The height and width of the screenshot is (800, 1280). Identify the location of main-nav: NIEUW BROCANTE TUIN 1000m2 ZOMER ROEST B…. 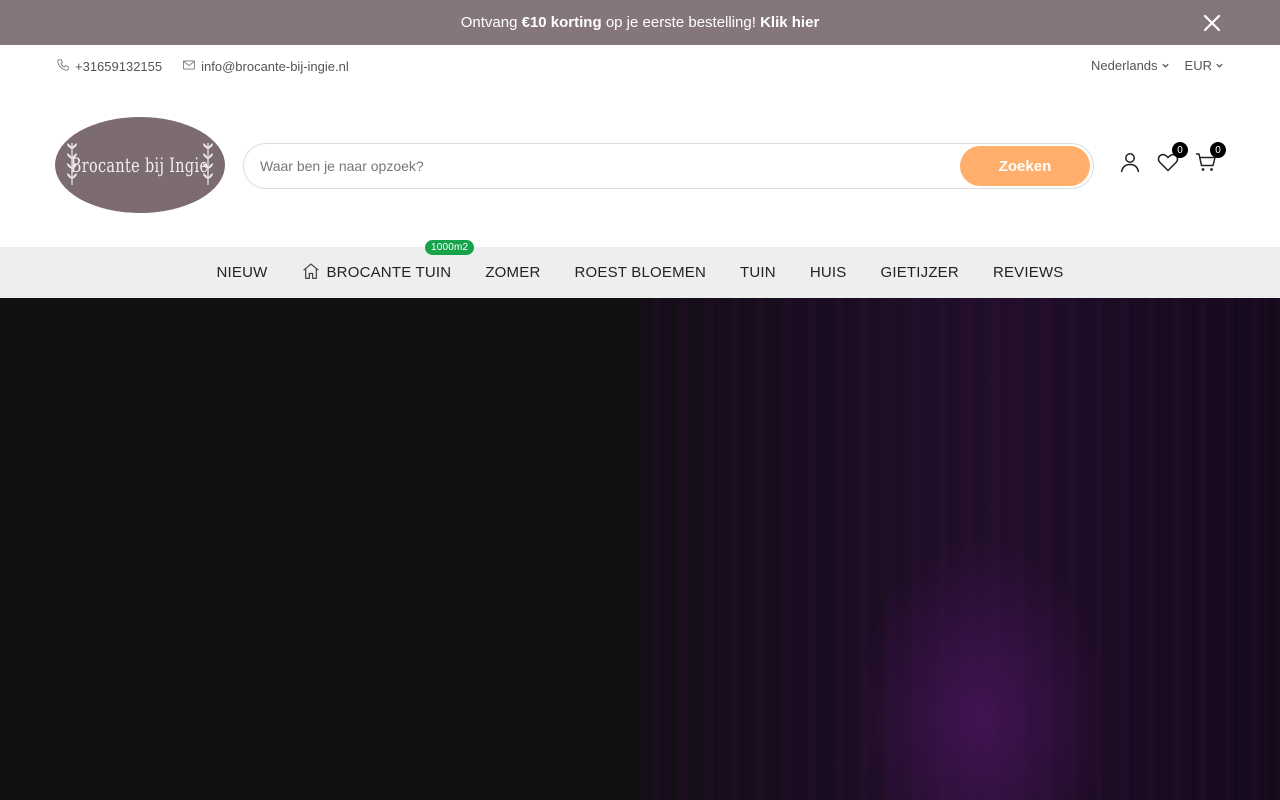
(640, 268).